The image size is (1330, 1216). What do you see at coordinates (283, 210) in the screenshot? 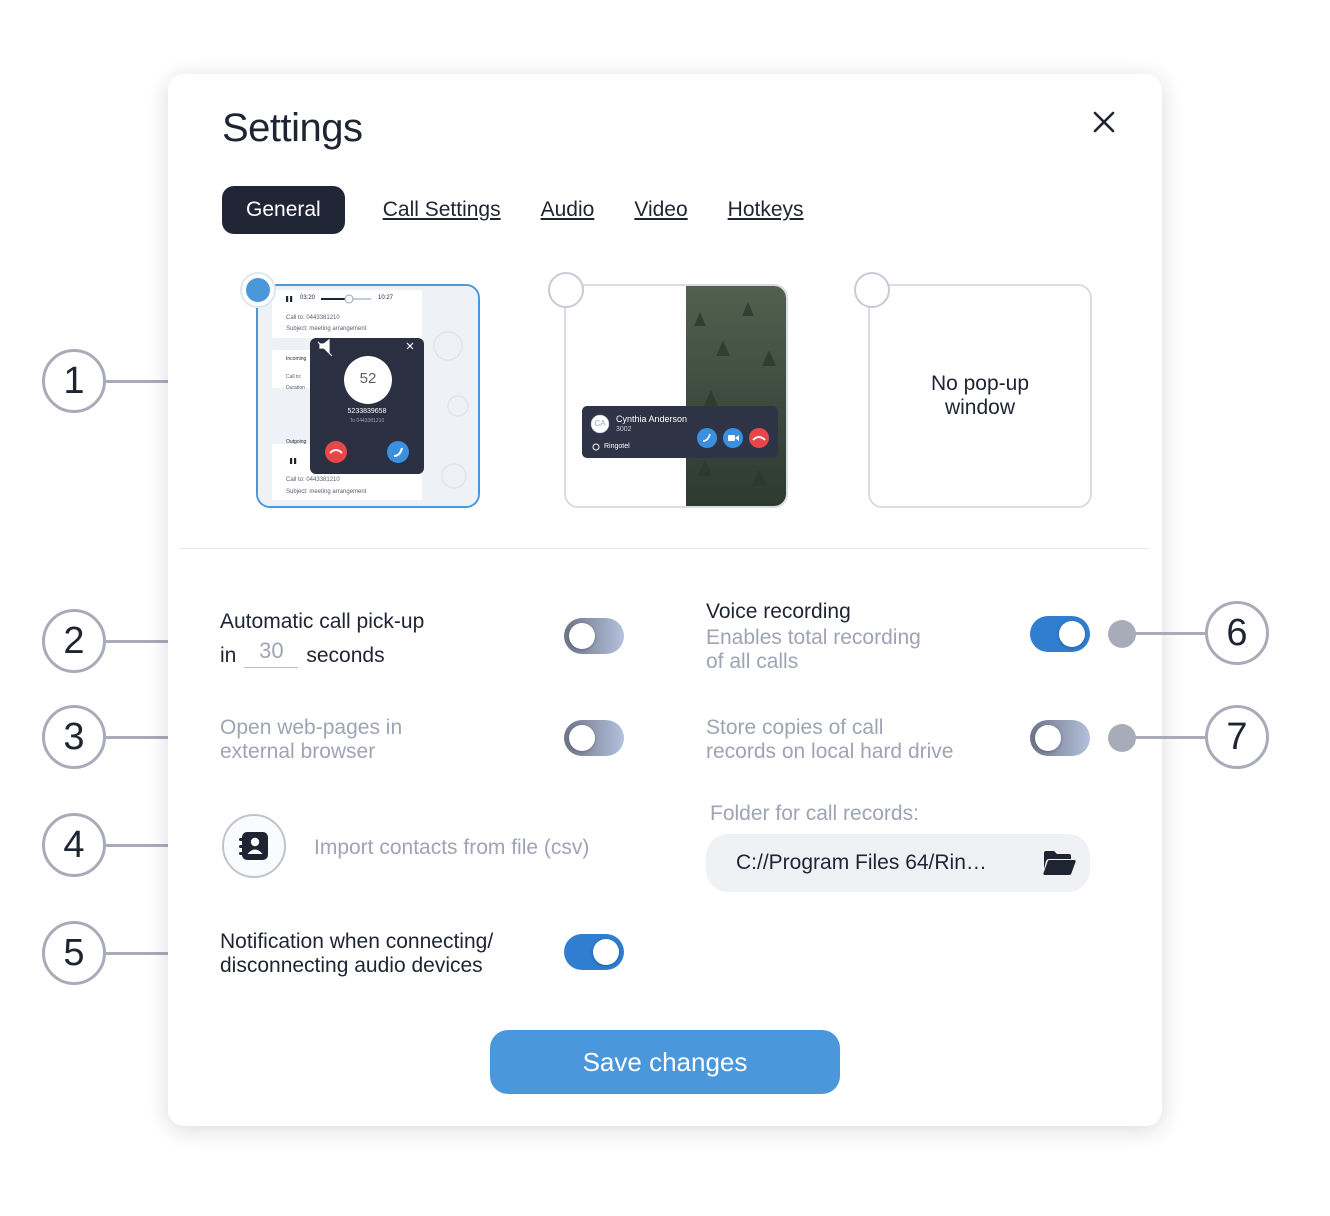
I see `tab-general: General` at bounding box center [283, 210].